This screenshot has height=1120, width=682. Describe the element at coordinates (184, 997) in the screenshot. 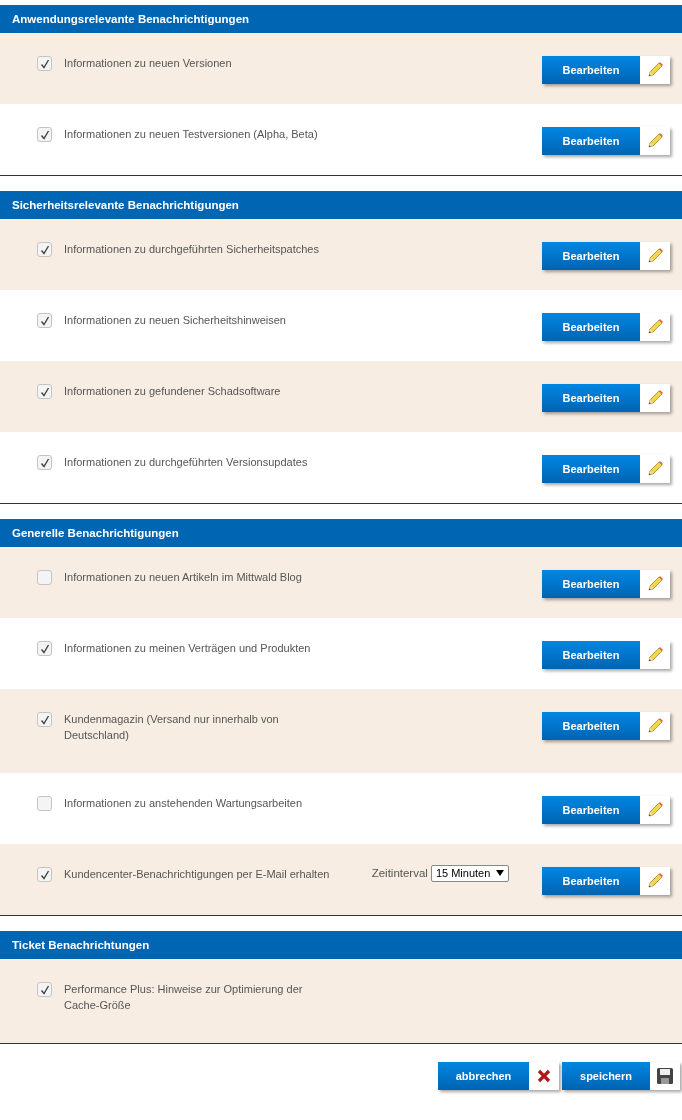

I see `option-label: Performance Plus: Hinweise zur Optimierung der Cache-Größe` at that location.